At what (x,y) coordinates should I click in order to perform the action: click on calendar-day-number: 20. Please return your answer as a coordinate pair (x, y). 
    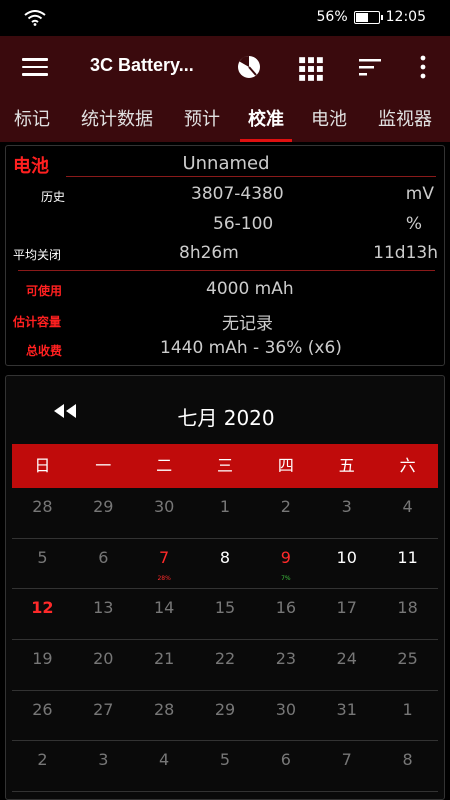
    Looking at the image, I should click on (103, 659).